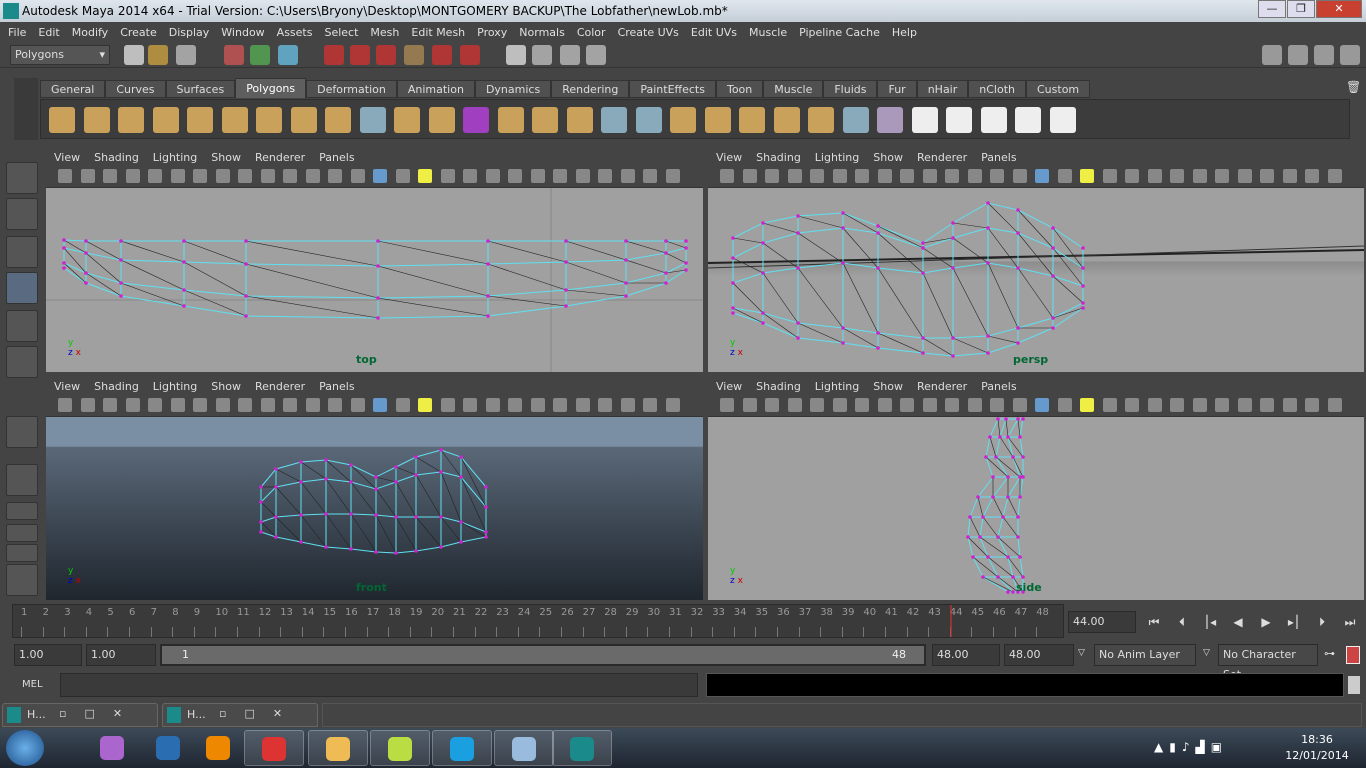 This screenshot has width=1366, height=768. Describe the element at coordinates (112, 748) in the screenshot. I see `taskbar-winrar-icon` at that location.